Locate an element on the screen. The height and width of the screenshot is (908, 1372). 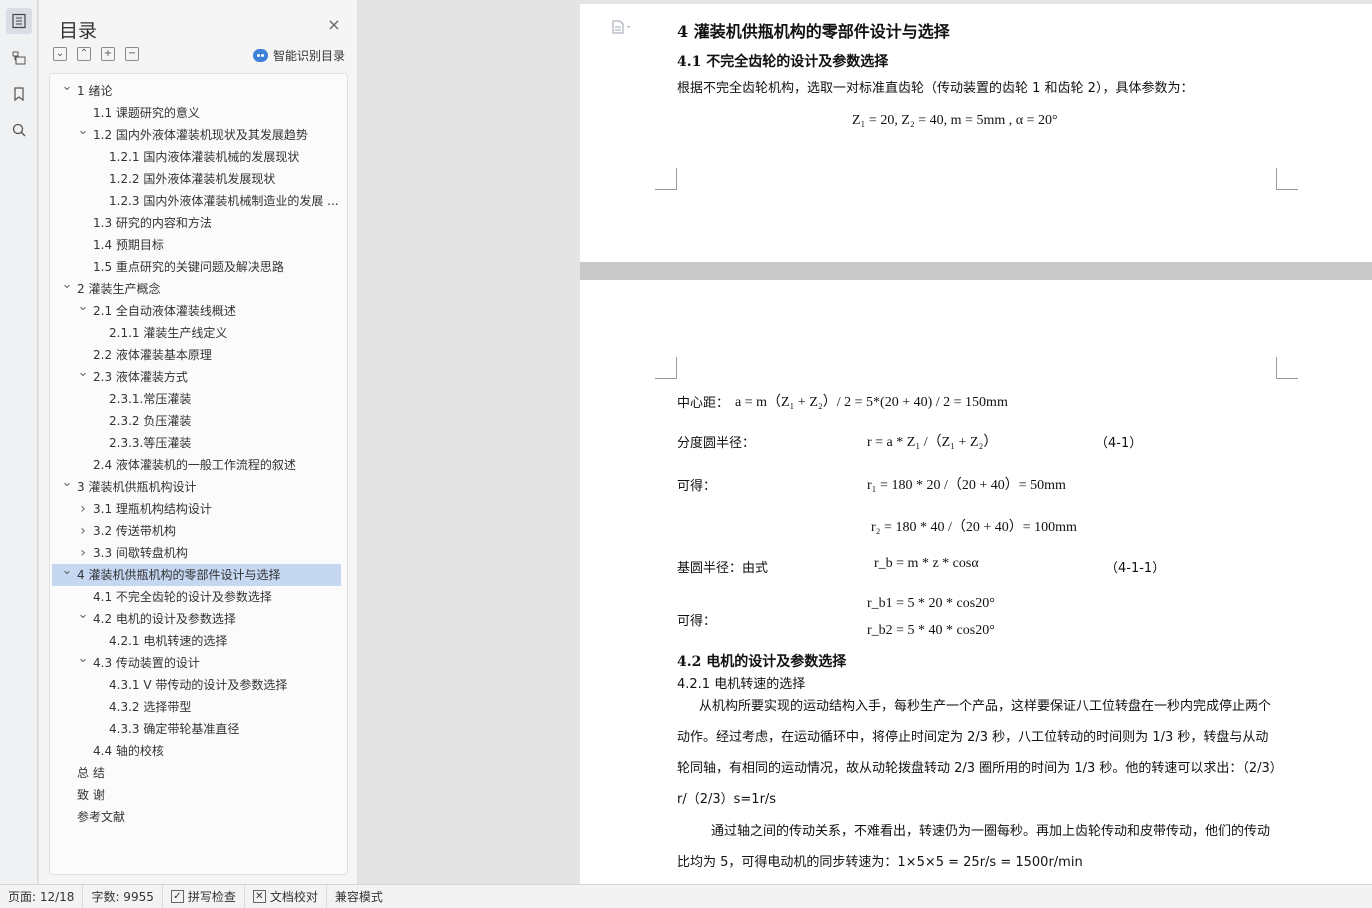
toc-item: 1.5 重点研究的关键问题及解决思路 is located at coordinates (198, 267).